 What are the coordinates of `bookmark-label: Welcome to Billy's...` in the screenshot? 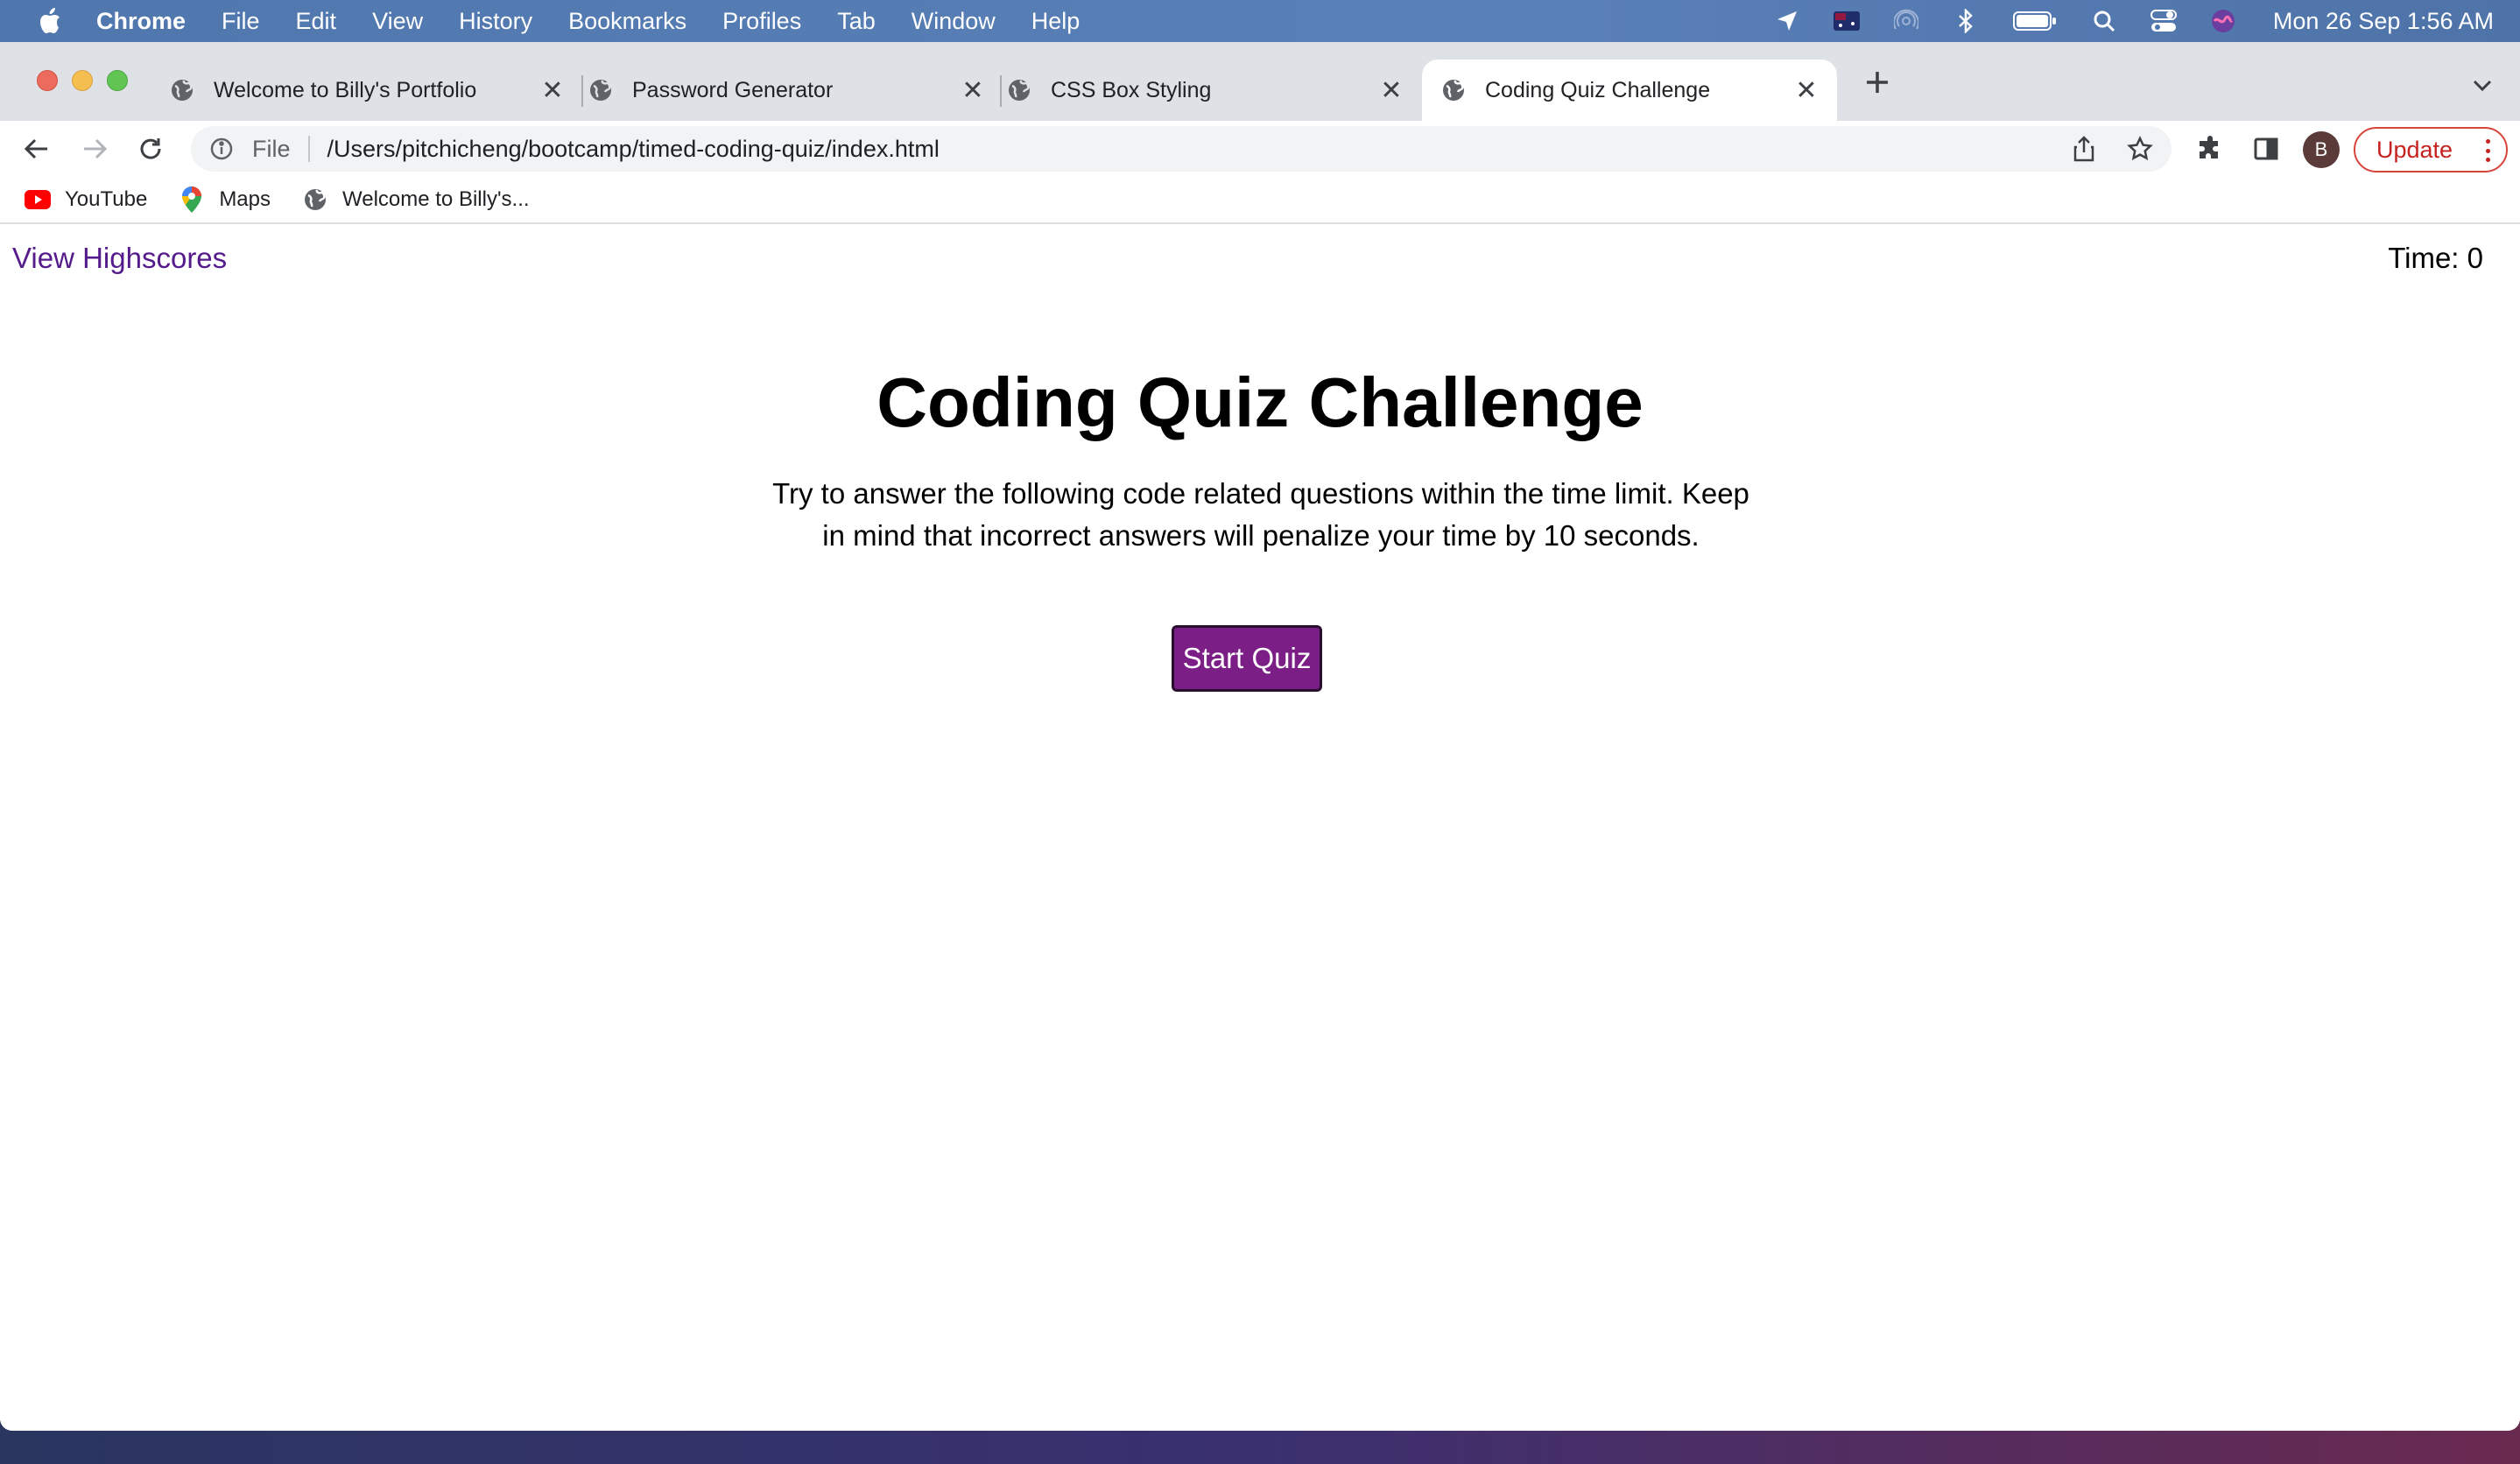 It's located at (436, 199).